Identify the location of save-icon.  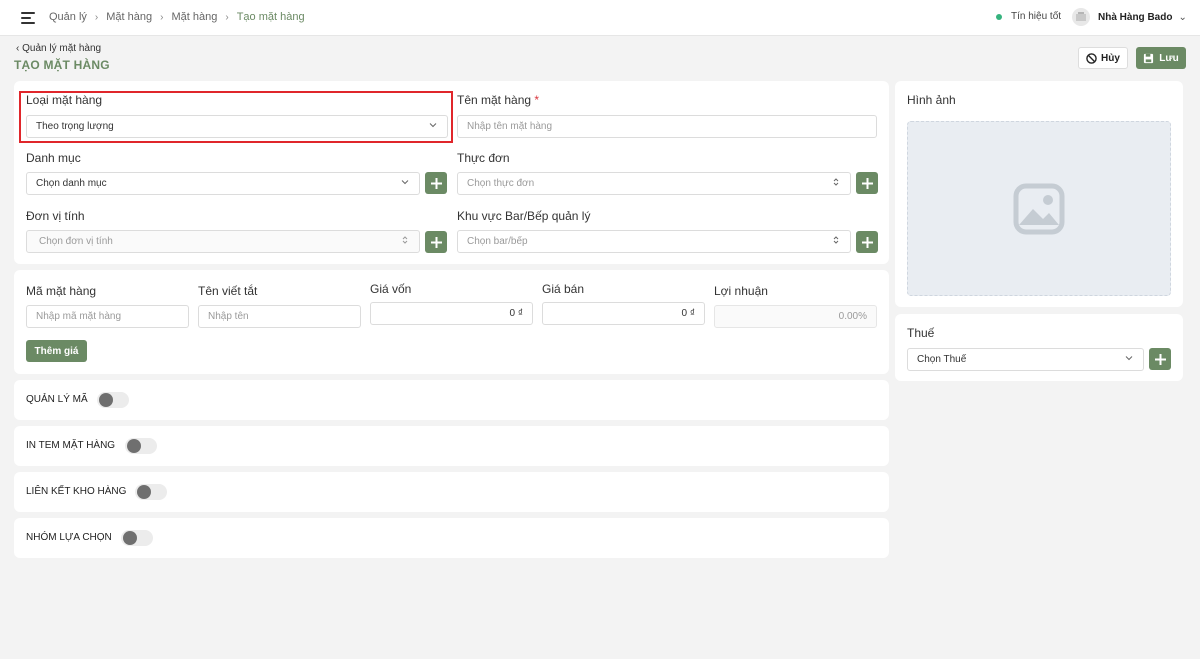
(1149, 58).